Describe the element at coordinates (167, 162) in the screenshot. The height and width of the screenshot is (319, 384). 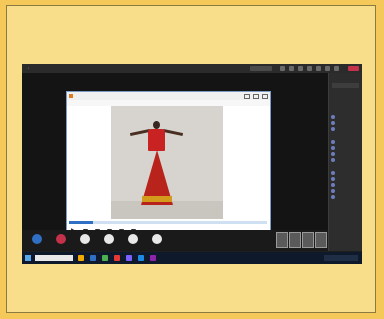
I see `video-frame` at that location.